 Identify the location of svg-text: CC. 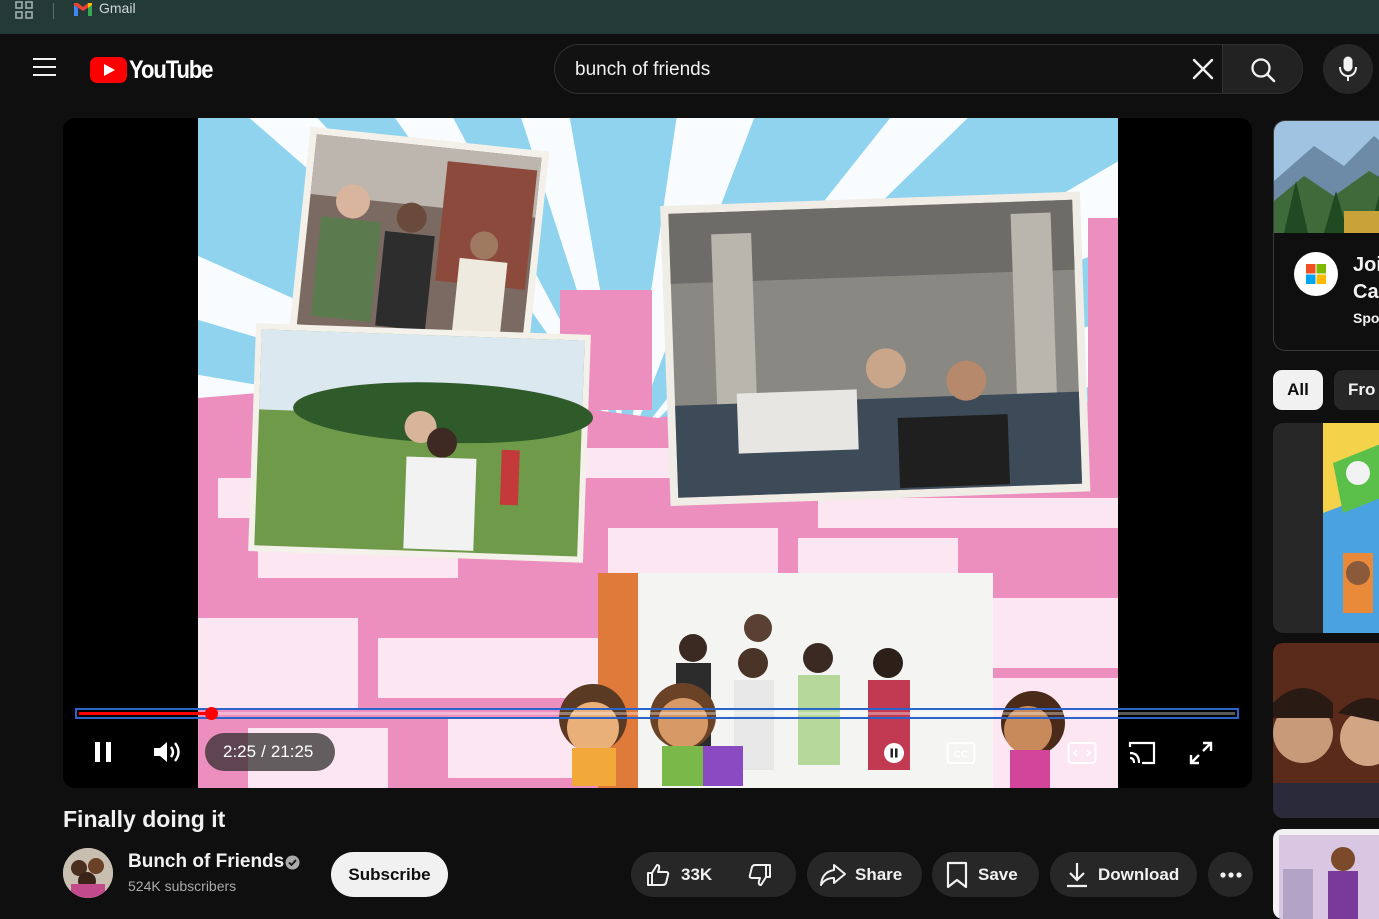
(961, 755).